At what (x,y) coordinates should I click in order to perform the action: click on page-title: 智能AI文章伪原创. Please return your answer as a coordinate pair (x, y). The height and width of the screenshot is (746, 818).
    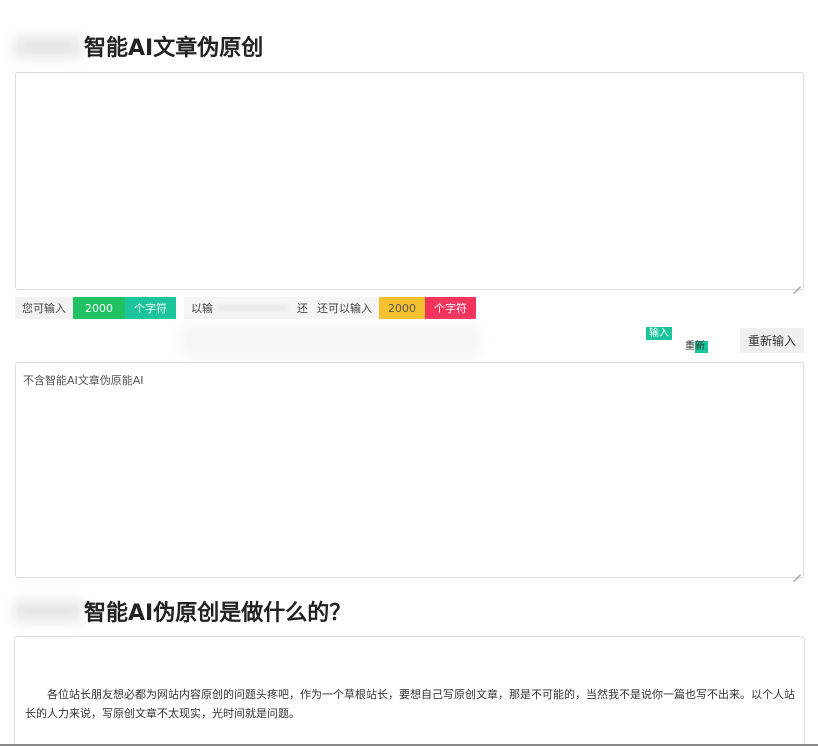
    Looking at the image, I should click on (174, 48).